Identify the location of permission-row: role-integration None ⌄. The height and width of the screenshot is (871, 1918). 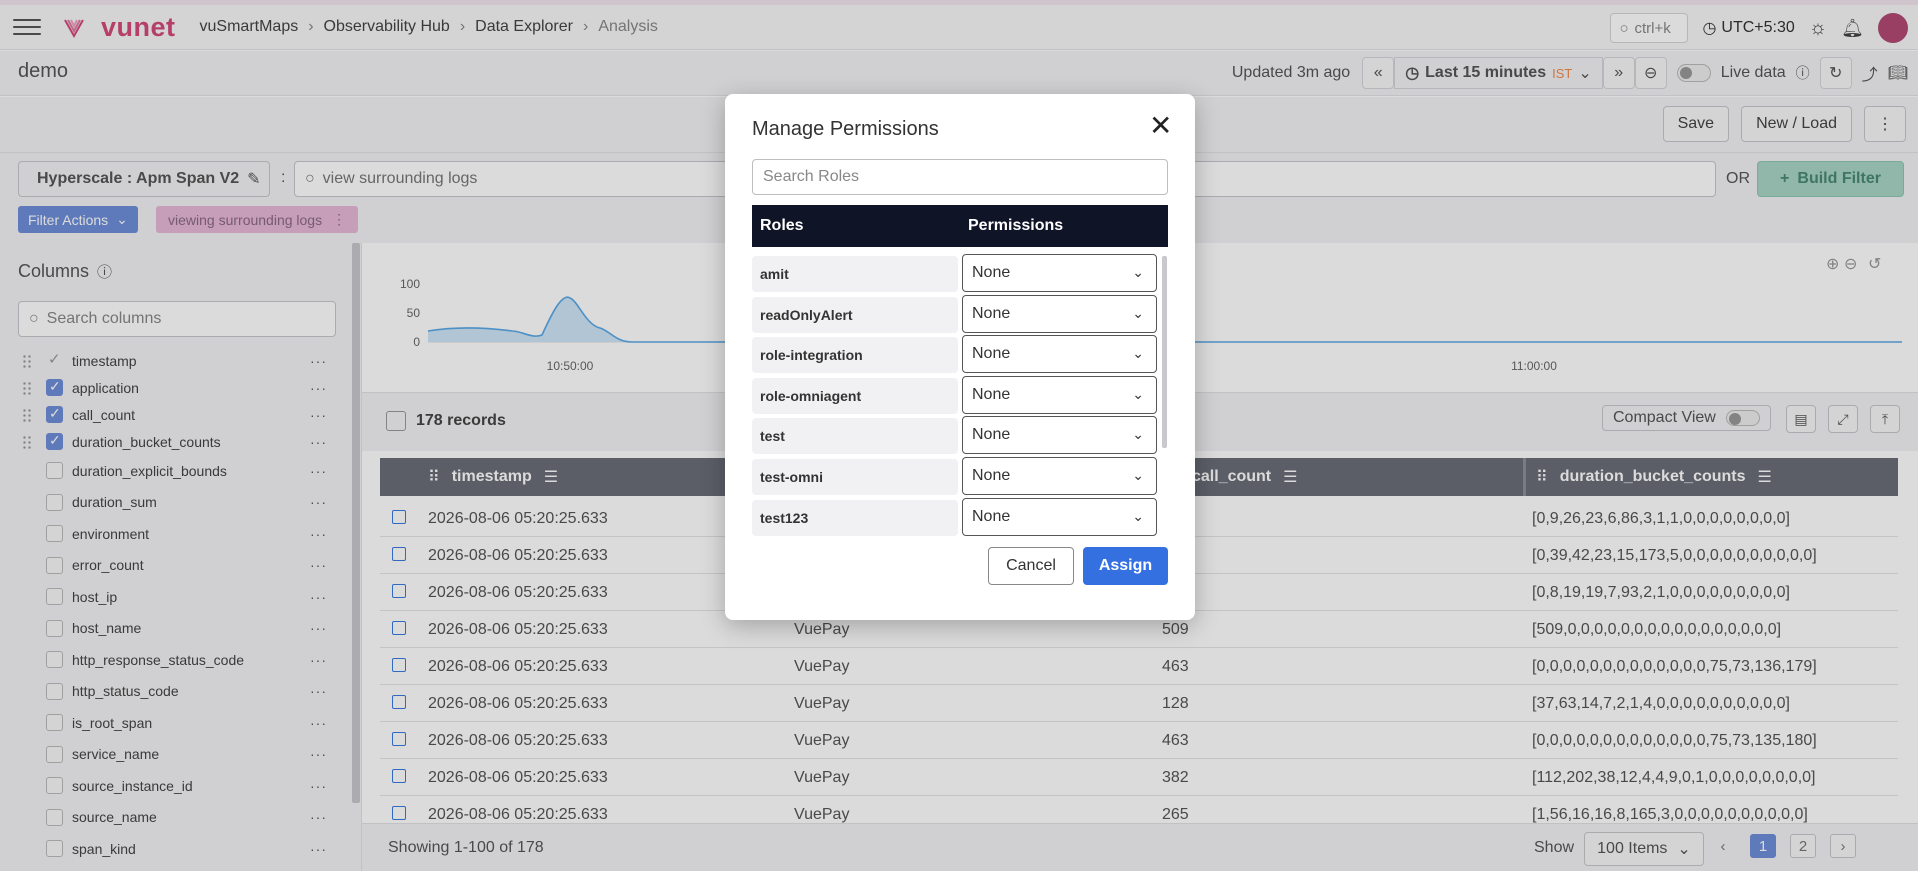
(960, 355).